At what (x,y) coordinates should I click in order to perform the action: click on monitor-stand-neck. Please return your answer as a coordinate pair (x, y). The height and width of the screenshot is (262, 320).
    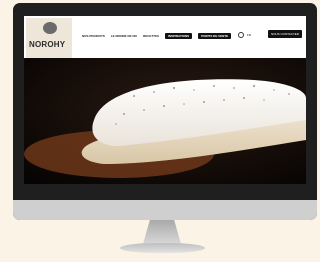
    Looking at the image, I should click on (162, 232).